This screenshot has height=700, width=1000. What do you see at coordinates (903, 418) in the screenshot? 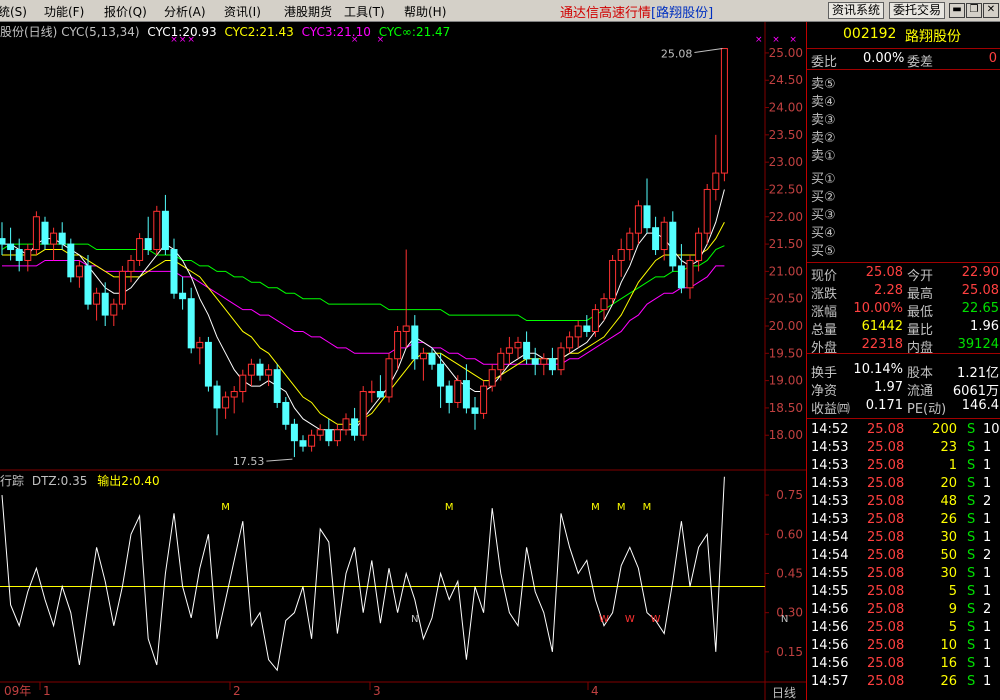
I see `divider` at bounding box center [903, 418].